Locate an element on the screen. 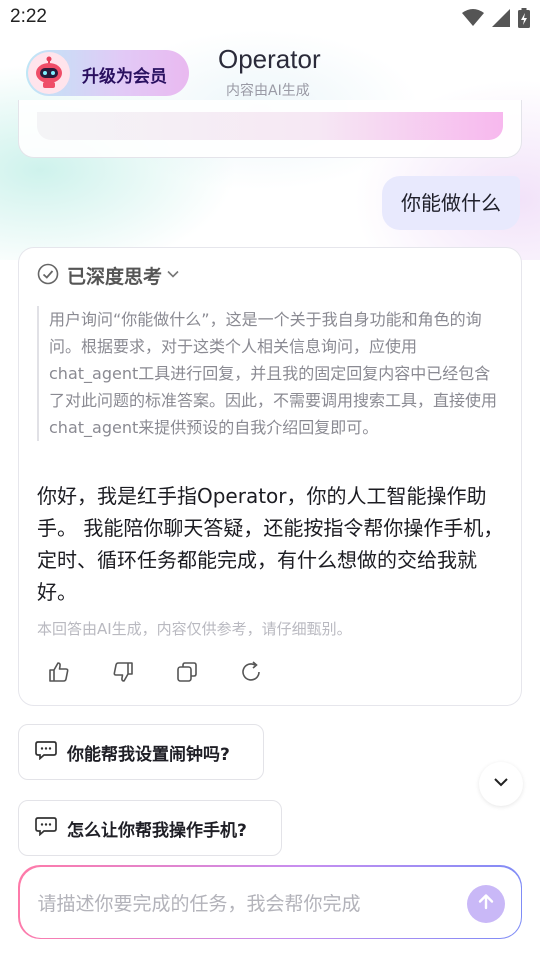 The width and height of the screenshot is (540, 960). suggestion-text: 怎么让你帮我操作手机? is located at coordinates (157, 830).